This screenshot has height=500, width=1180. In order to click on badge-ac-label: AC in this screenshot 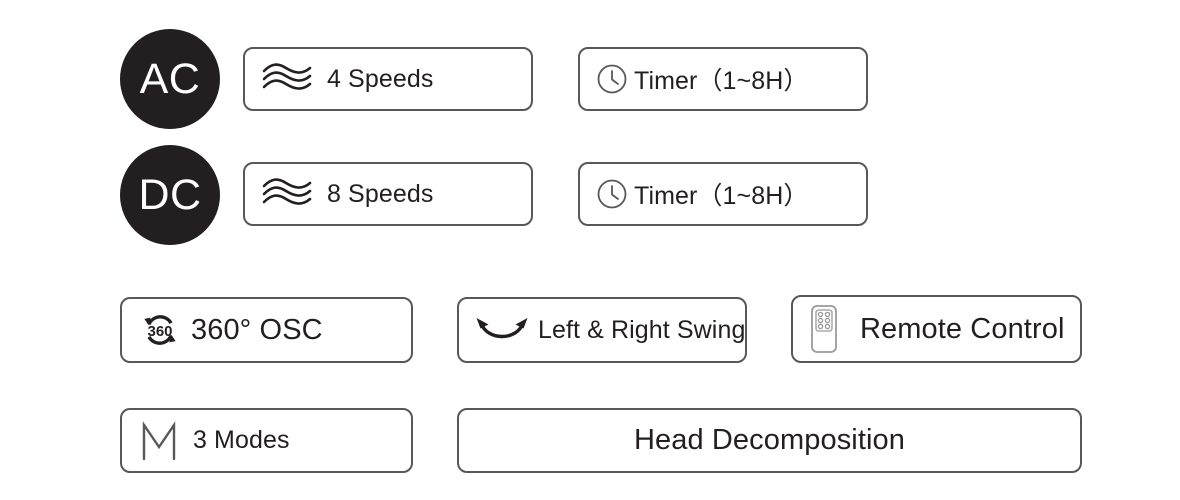, I will do `click(170, 78)`.